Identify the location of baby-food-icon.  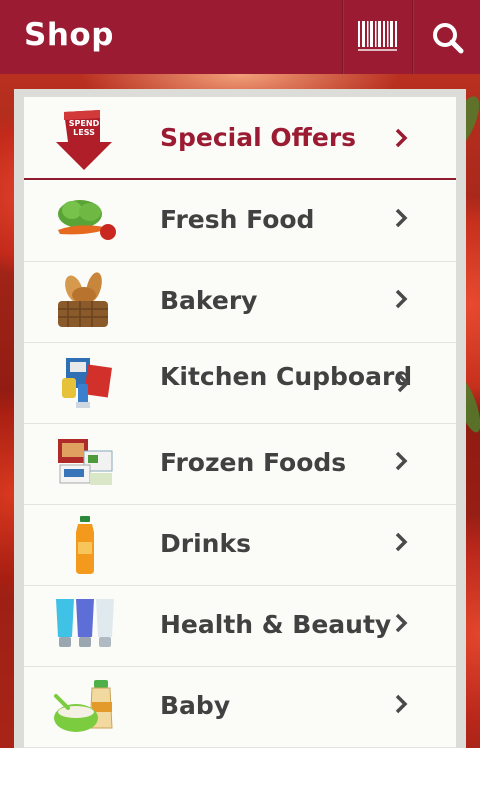
(83, 706).